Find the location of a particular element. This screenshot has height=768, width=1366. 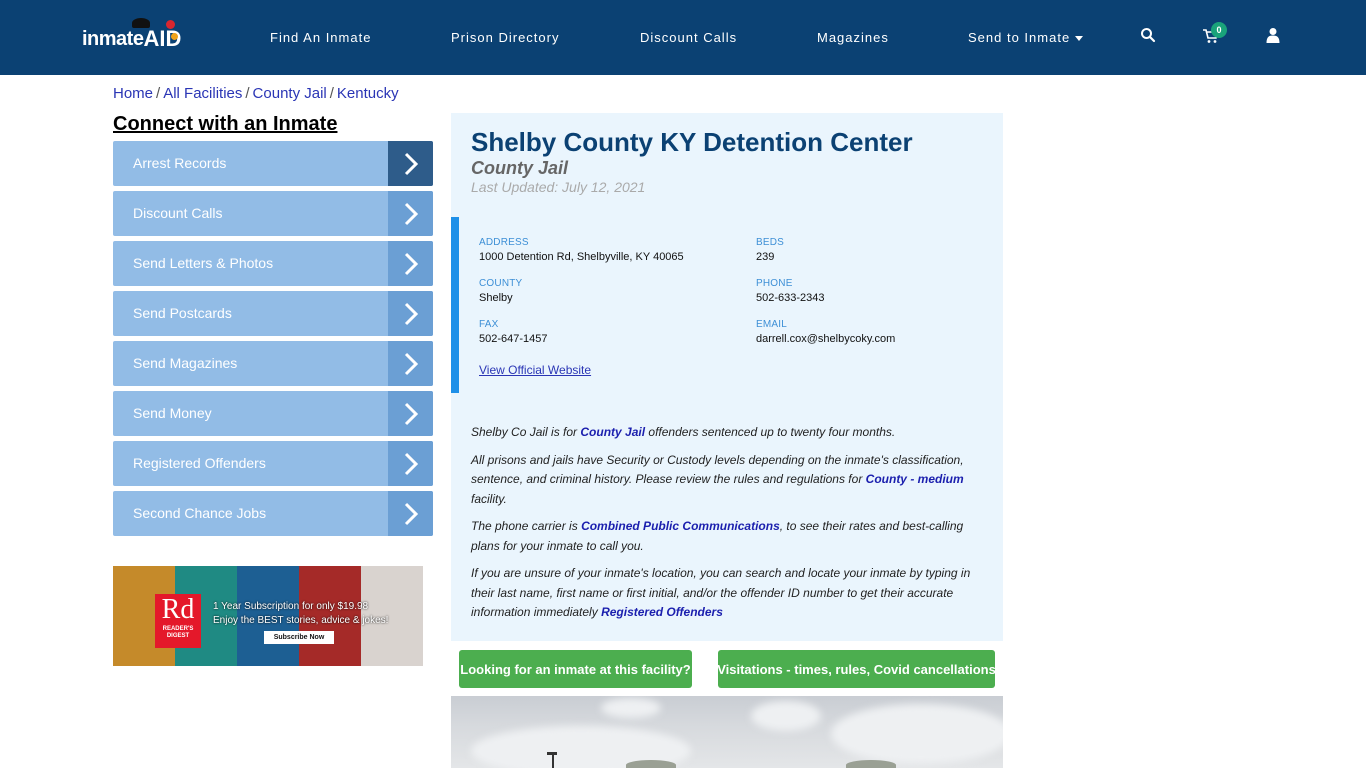

fax-label: FAX is located at coordinates (489, 324).